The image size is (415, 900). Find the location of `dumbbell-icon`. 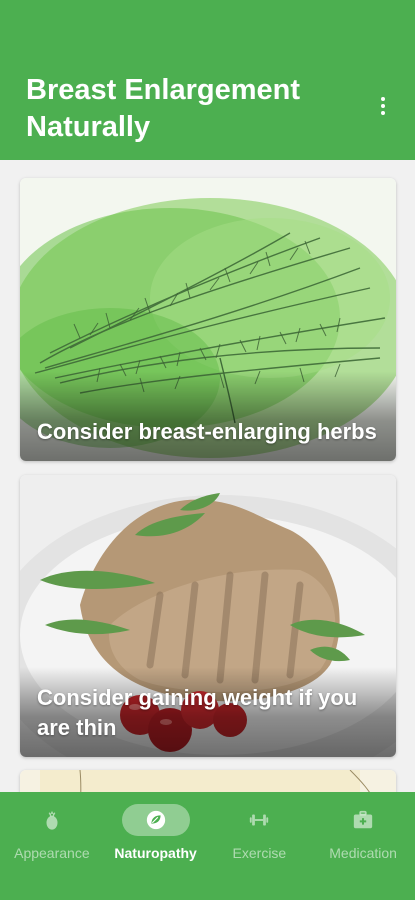

dumbbell-icon is located at coordinates (259, 820).